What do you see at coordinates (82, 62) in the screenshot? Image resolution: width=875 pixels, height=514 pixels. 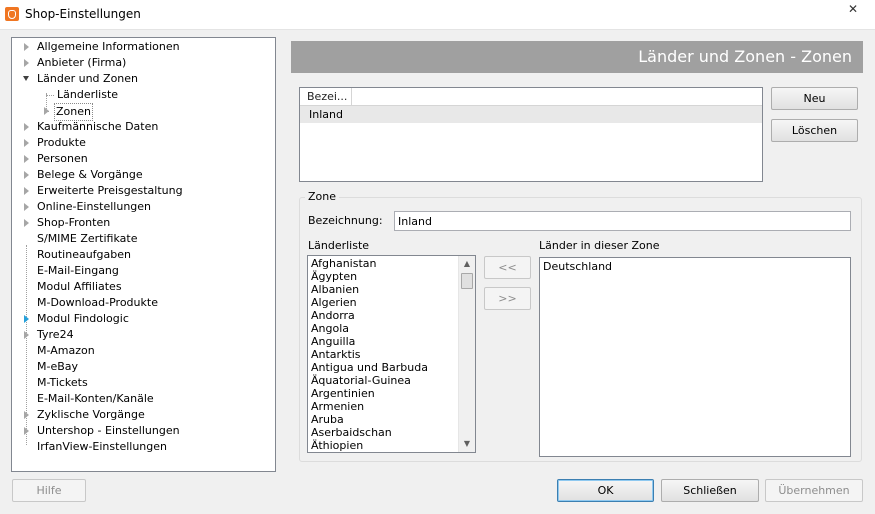 I see `tree-item-label: Anbieter (Firma)` at bounding box center [82, 62].